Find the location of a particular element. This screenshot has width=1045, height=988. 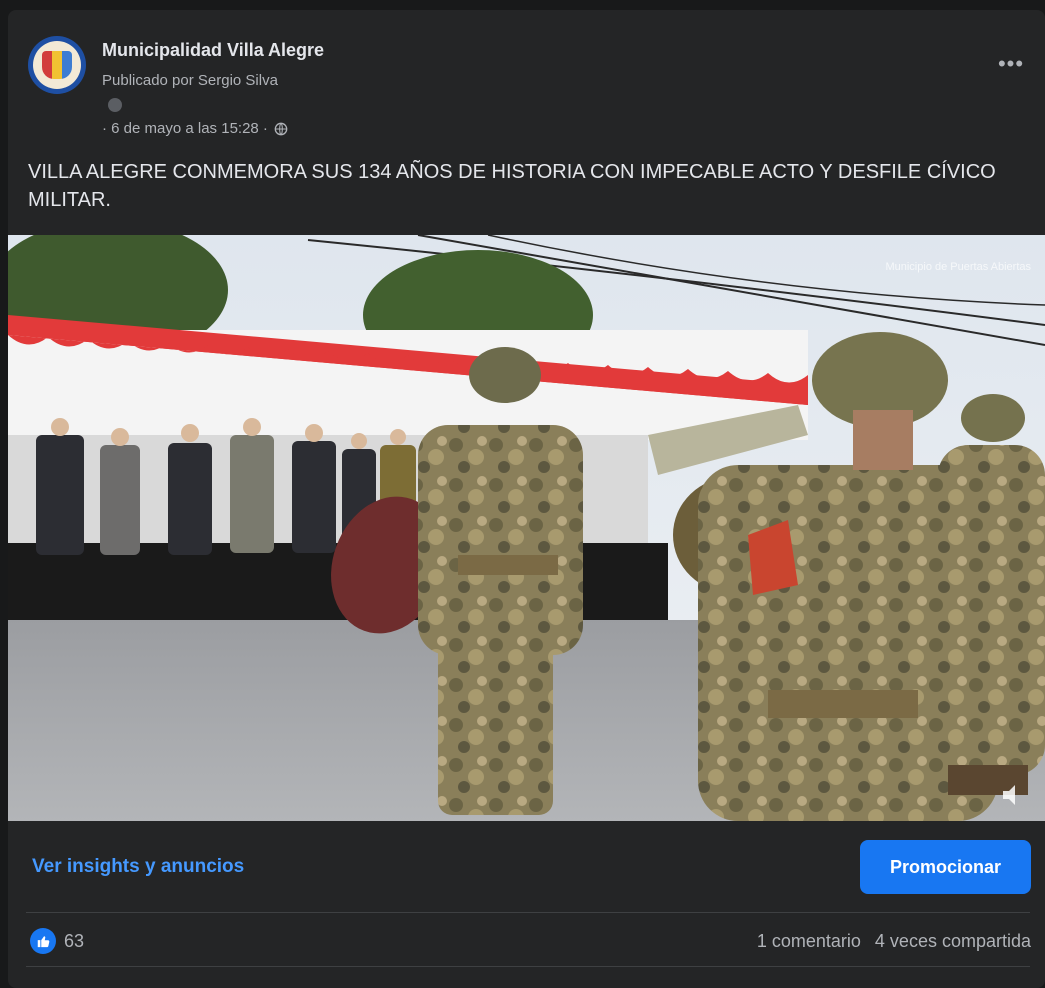

post-date: · 6 de mayo a las 15:28 · is located at coordinates (185, 128).